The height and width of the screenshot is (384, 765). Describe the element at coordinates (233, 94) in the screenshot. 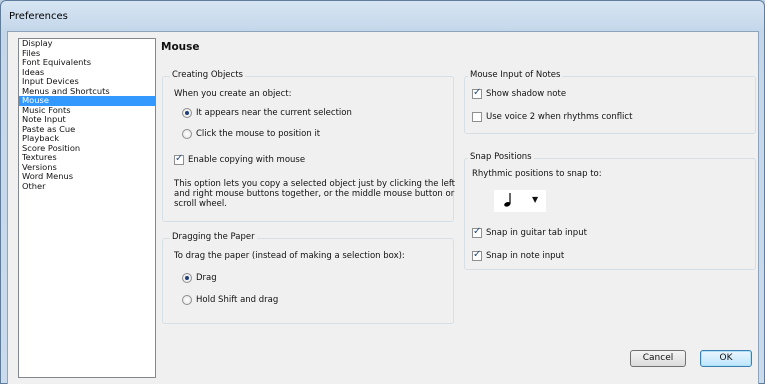

I see `create-object-prompt: When you create an object:` at that location.